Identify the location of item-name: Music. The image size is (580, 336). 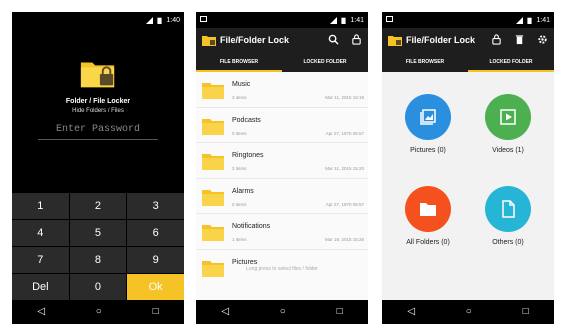
(241, 84).